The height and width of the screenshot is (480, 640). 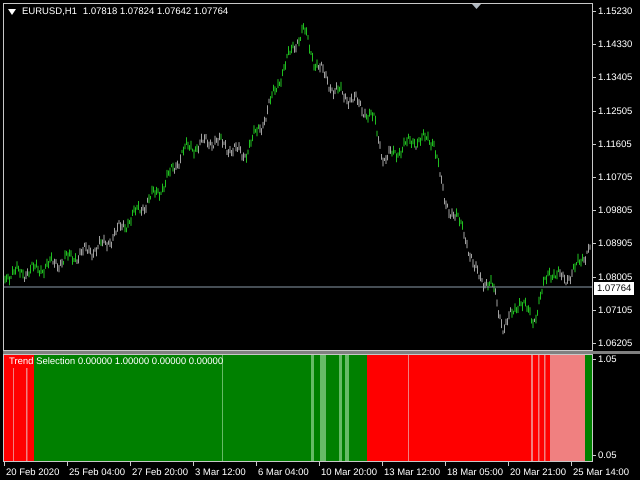 What do you see at coordinates (612, 244) in the screenshot?
I see `price-axis-label: 1.08905` at bounding box center [612, 244].